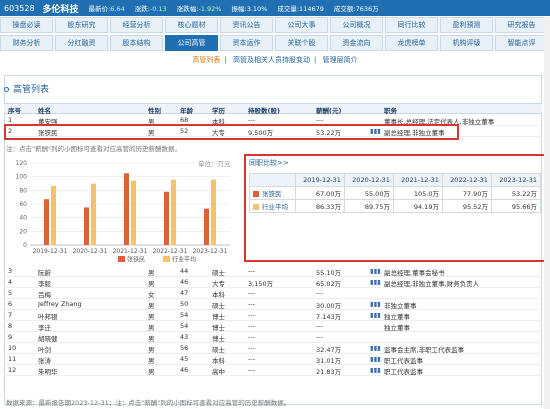  I want to click on table-cell: 46, so click(184, 282).